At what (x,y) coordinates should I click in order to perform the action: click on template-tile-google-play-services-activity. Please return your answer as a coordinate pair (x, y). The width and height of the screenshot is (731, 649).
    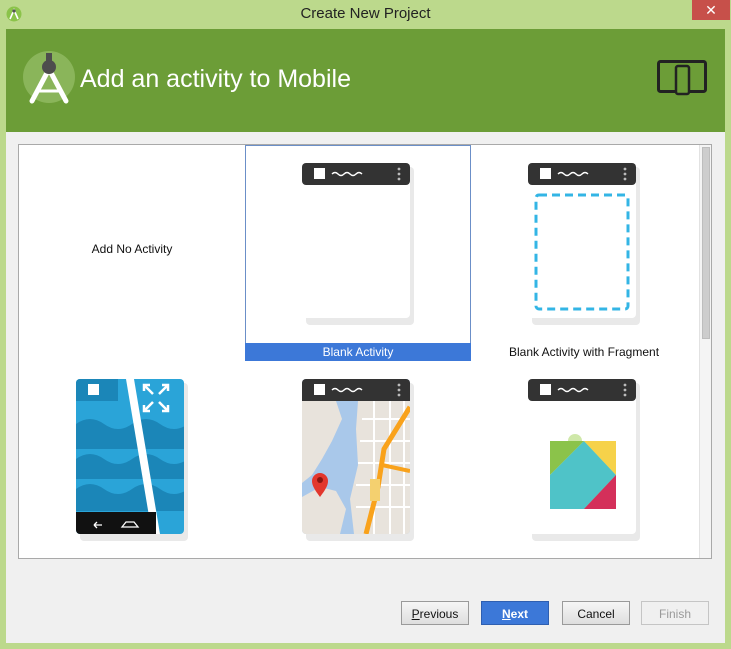
    Looking at the image, I should click on (584, 459).